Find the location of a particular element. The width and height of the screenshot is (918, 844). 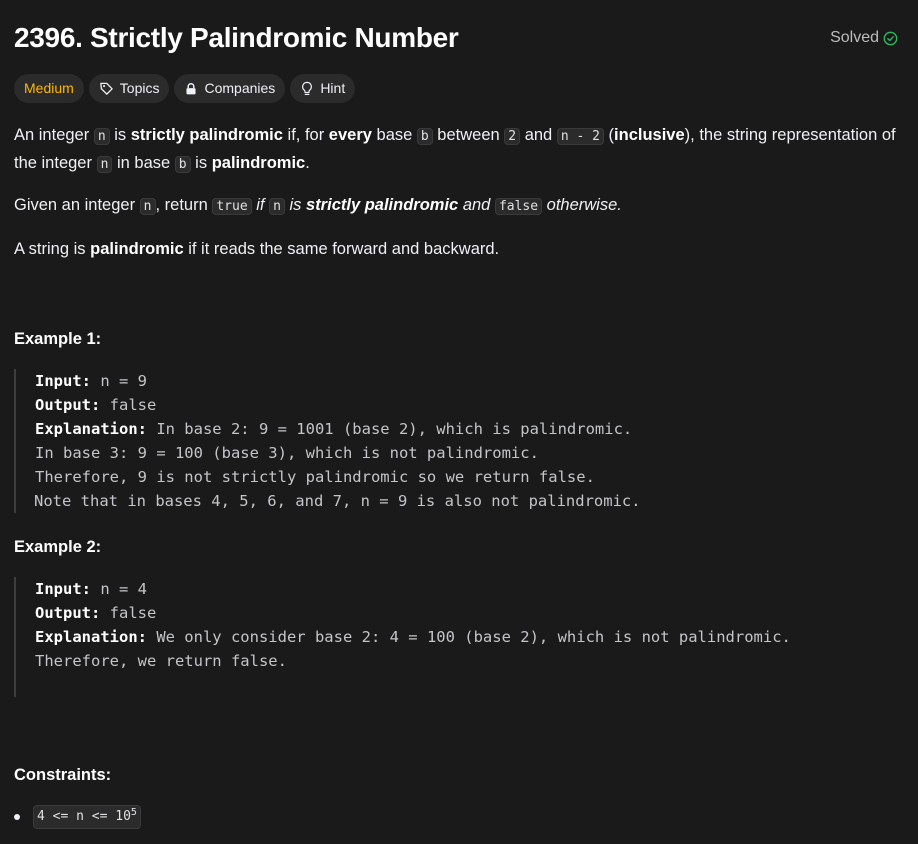

explanation-line: Therefore, we return false. is located at coordinates (161, 661).